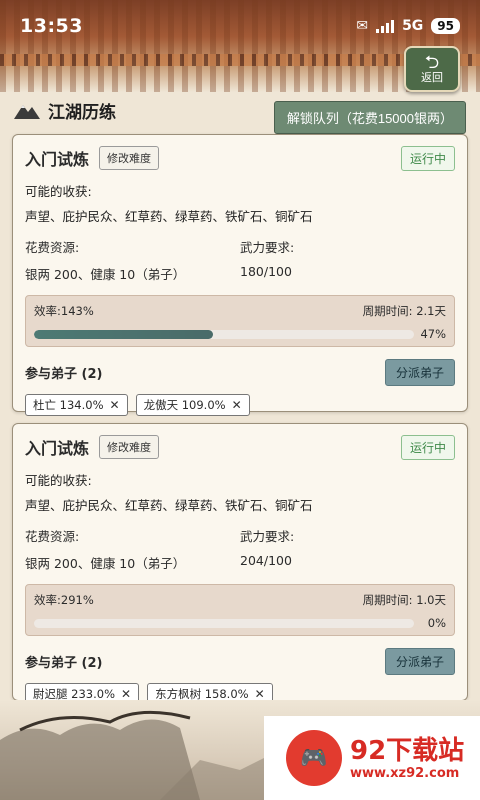  I want to click on cycle-time: 周期时间: 2.1天, so click(404, 311).